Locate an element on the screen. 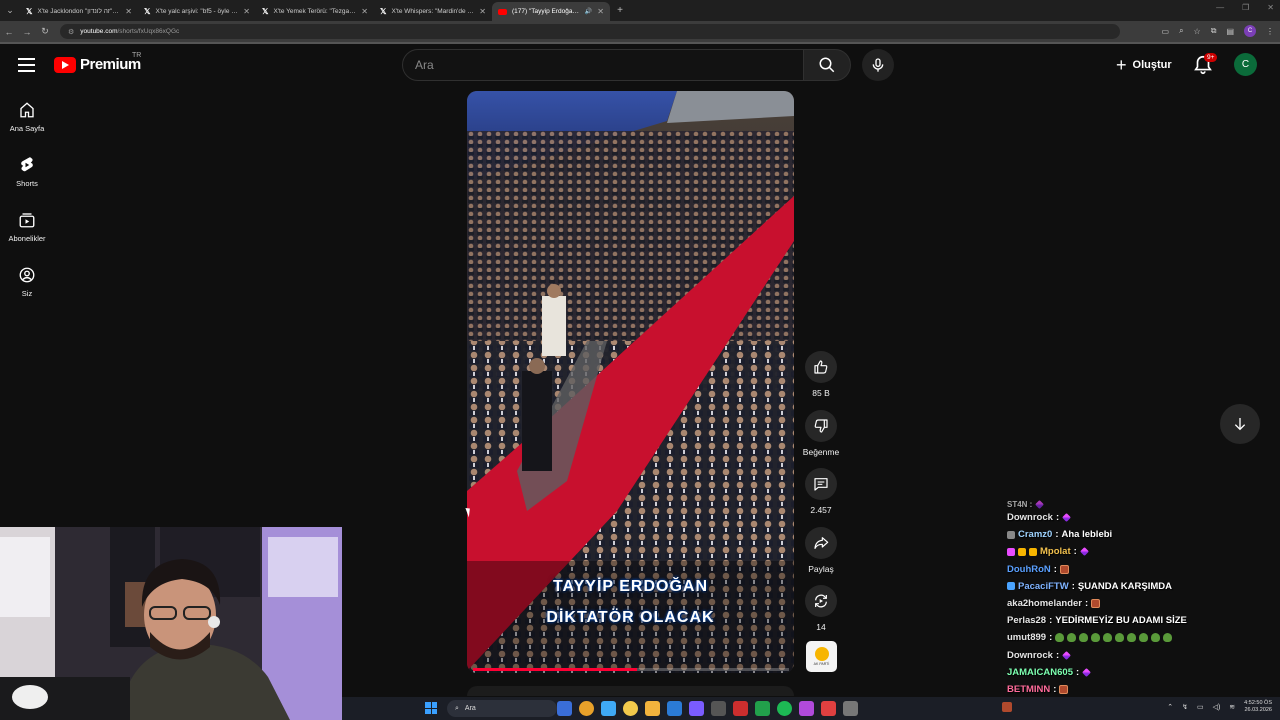 The image size is (1280, 720). taskbar-search: ⌕ Ara is located at coordinates (502, 708).